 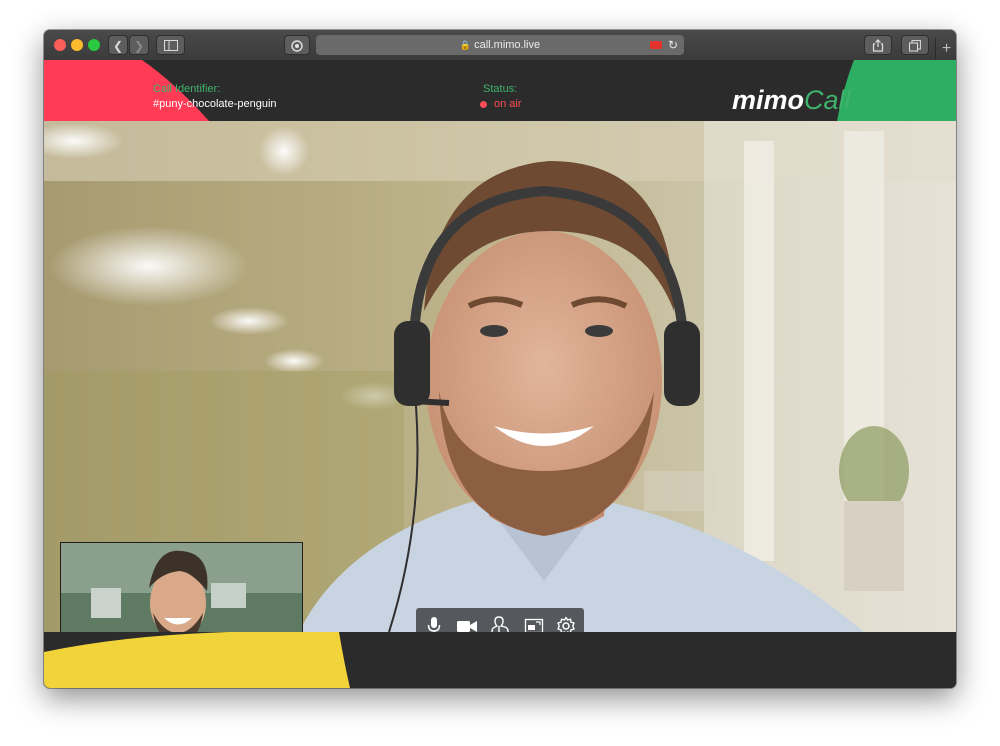 I want to click on sidebar-button, so click(x=170, y=45).